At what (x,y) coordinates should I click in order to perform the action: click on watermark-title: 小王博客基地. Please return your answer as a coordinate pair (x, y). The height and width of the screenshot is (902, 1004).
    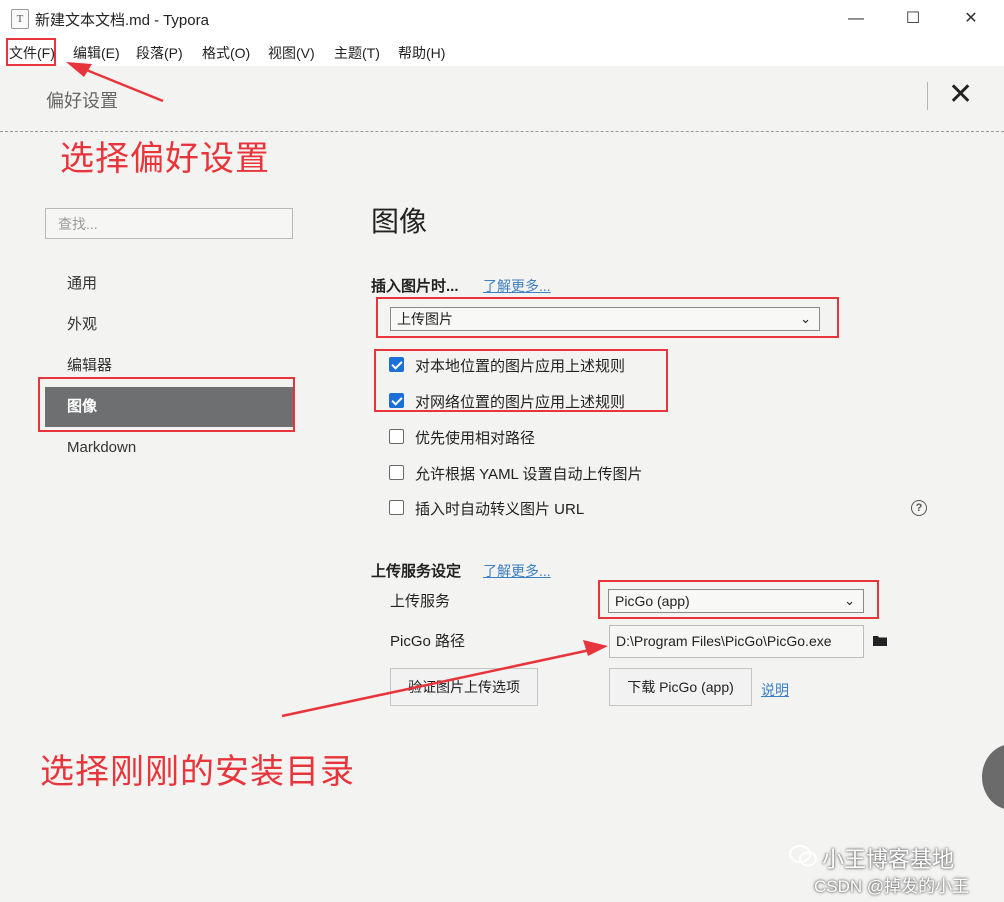
    Looking at the image, I should click on (888, 859).